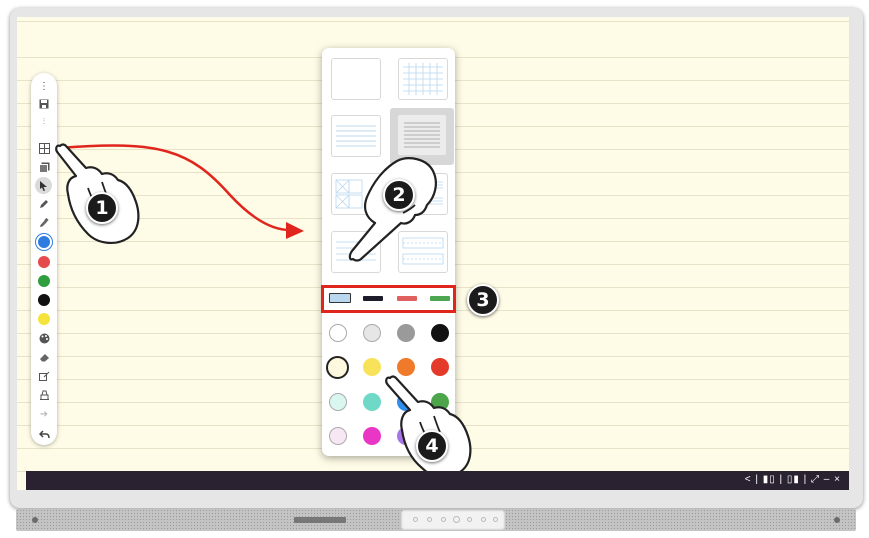  What do you see at coordinates (338, 436) in the screenshot?
I see `bg-color-pink-light` at bounding box center [338, 436].